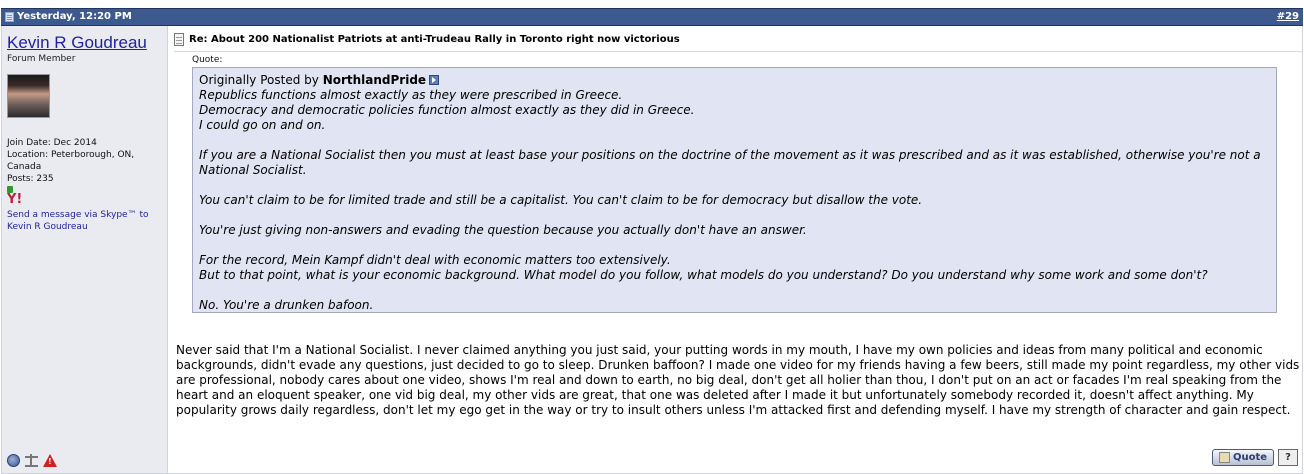  Describe the element at coordinates (262, 125) in the screenshot. I see `quote-line: I could go on and on.` at that location.